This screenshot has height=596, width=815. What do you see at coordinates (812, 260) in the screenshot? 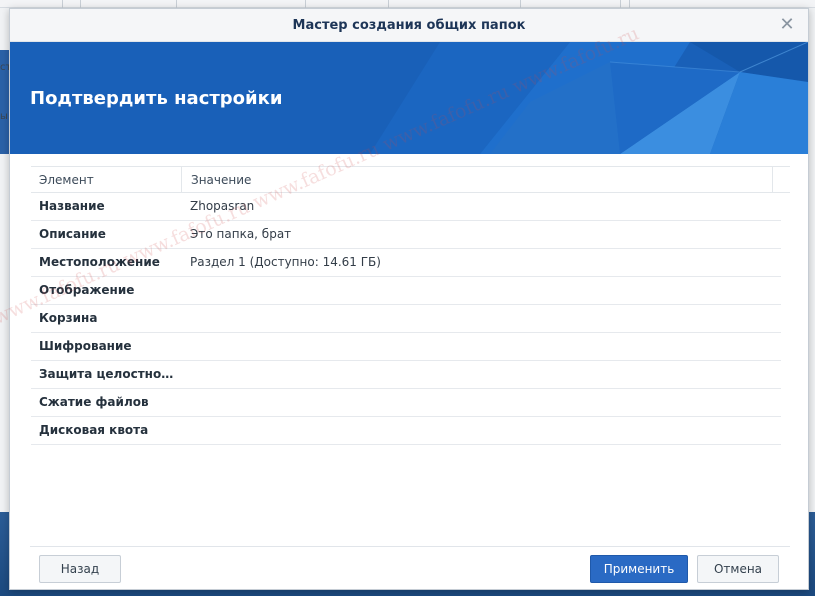
I see `background-right-edge` at bounding box center [812, 260].